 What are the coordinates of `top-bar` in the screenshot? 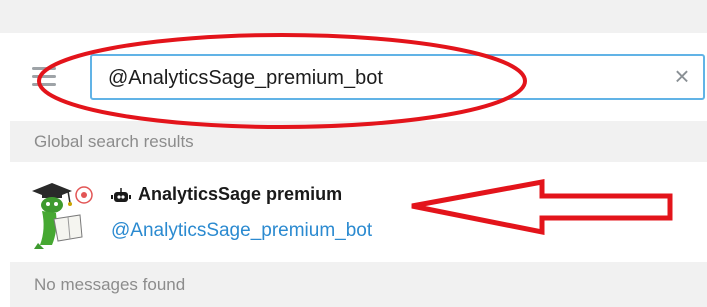 It's located at (353, 16).